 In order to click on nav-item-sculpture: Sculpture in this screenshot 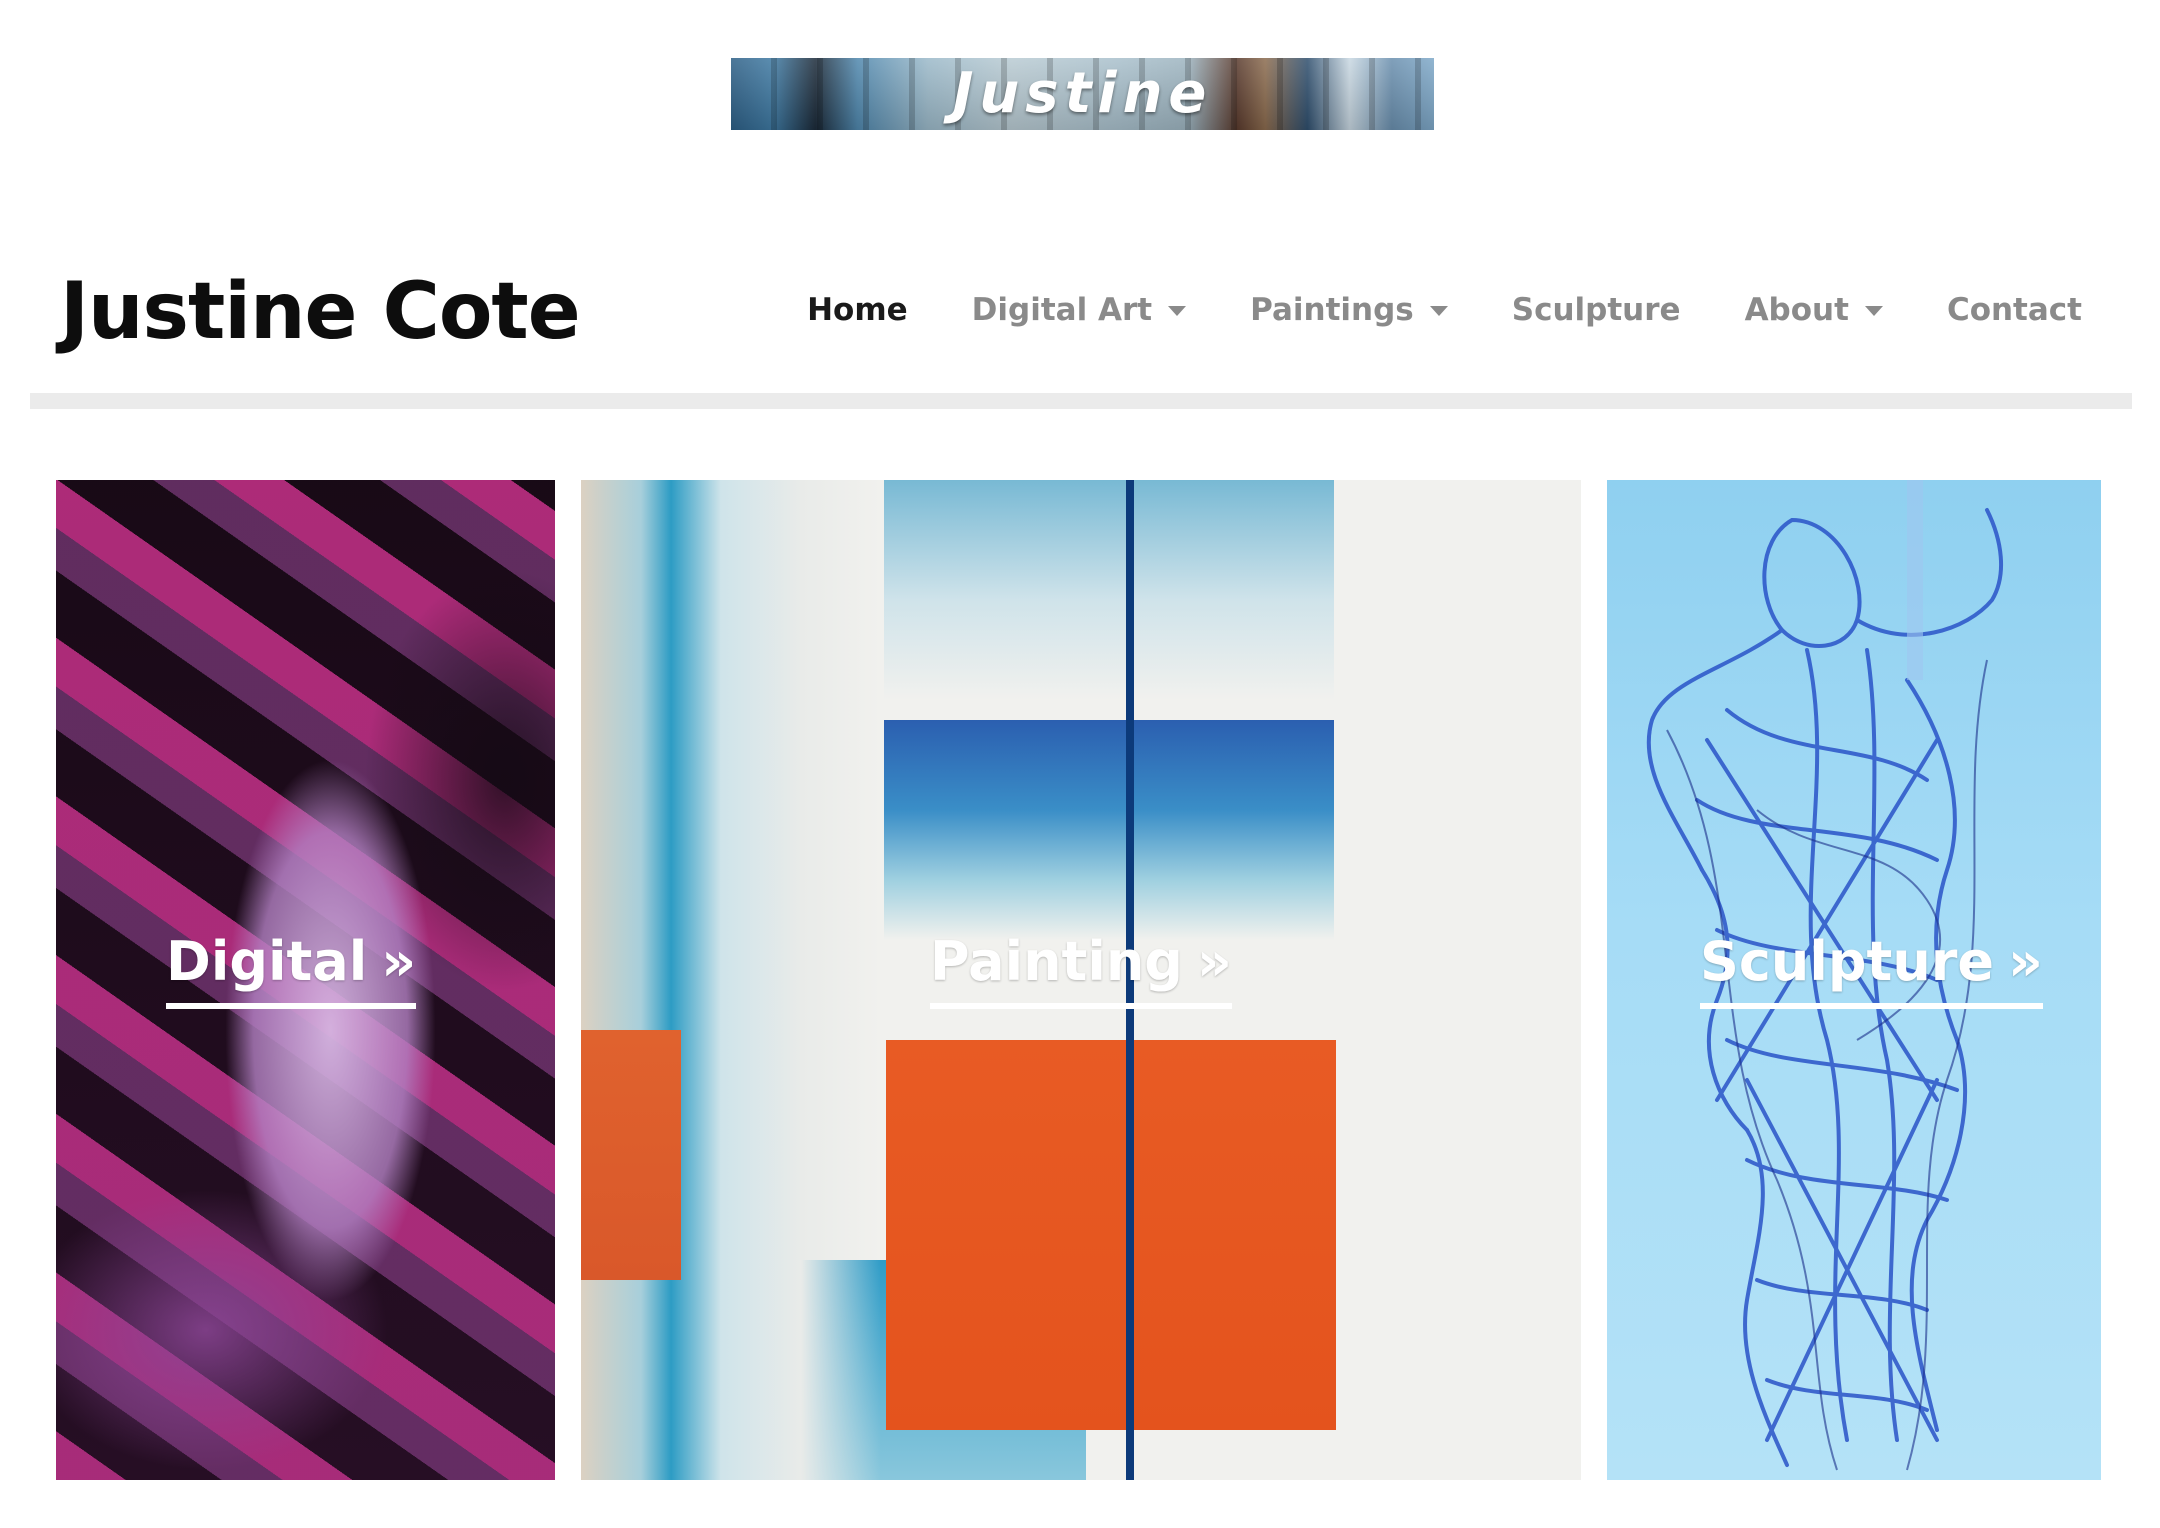, I will do `click(1596, 310)`.